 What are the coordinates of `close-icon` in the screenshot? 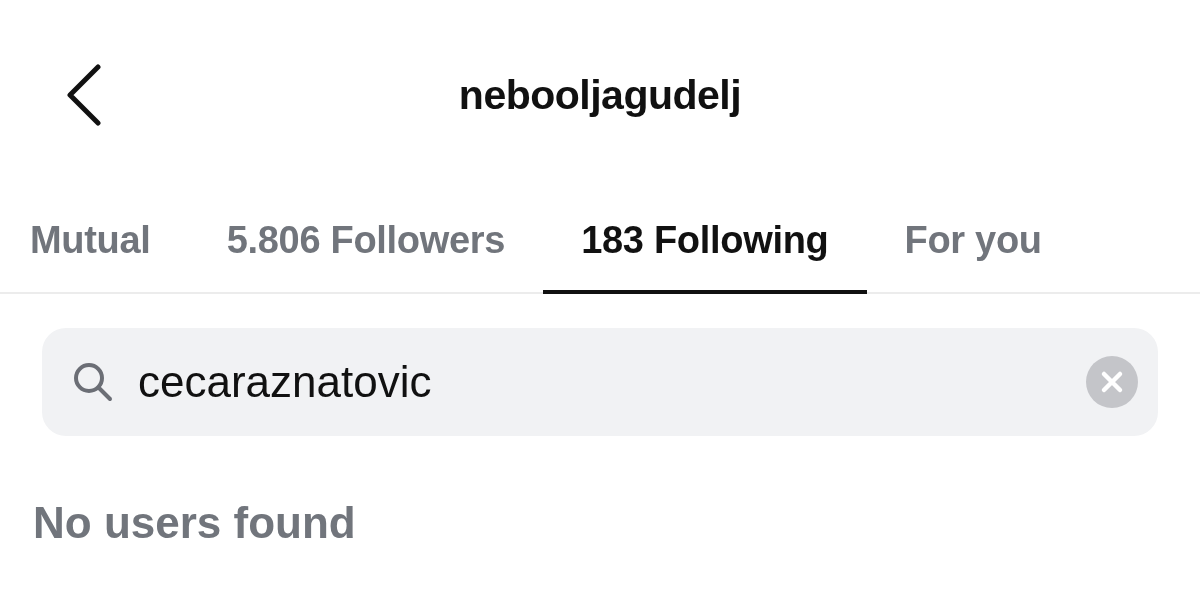 It's located at (1112, 382).